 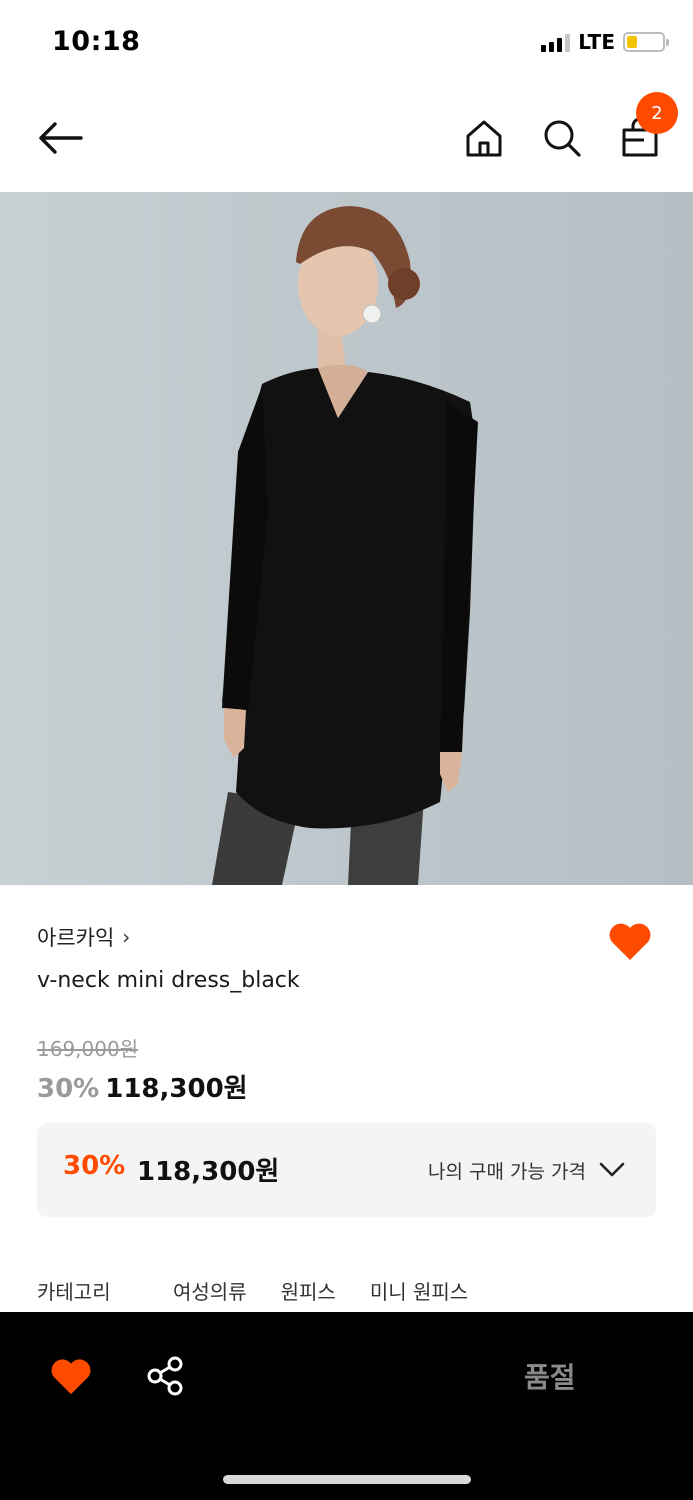 I want to click on like-button, so click(x=630, y=942).